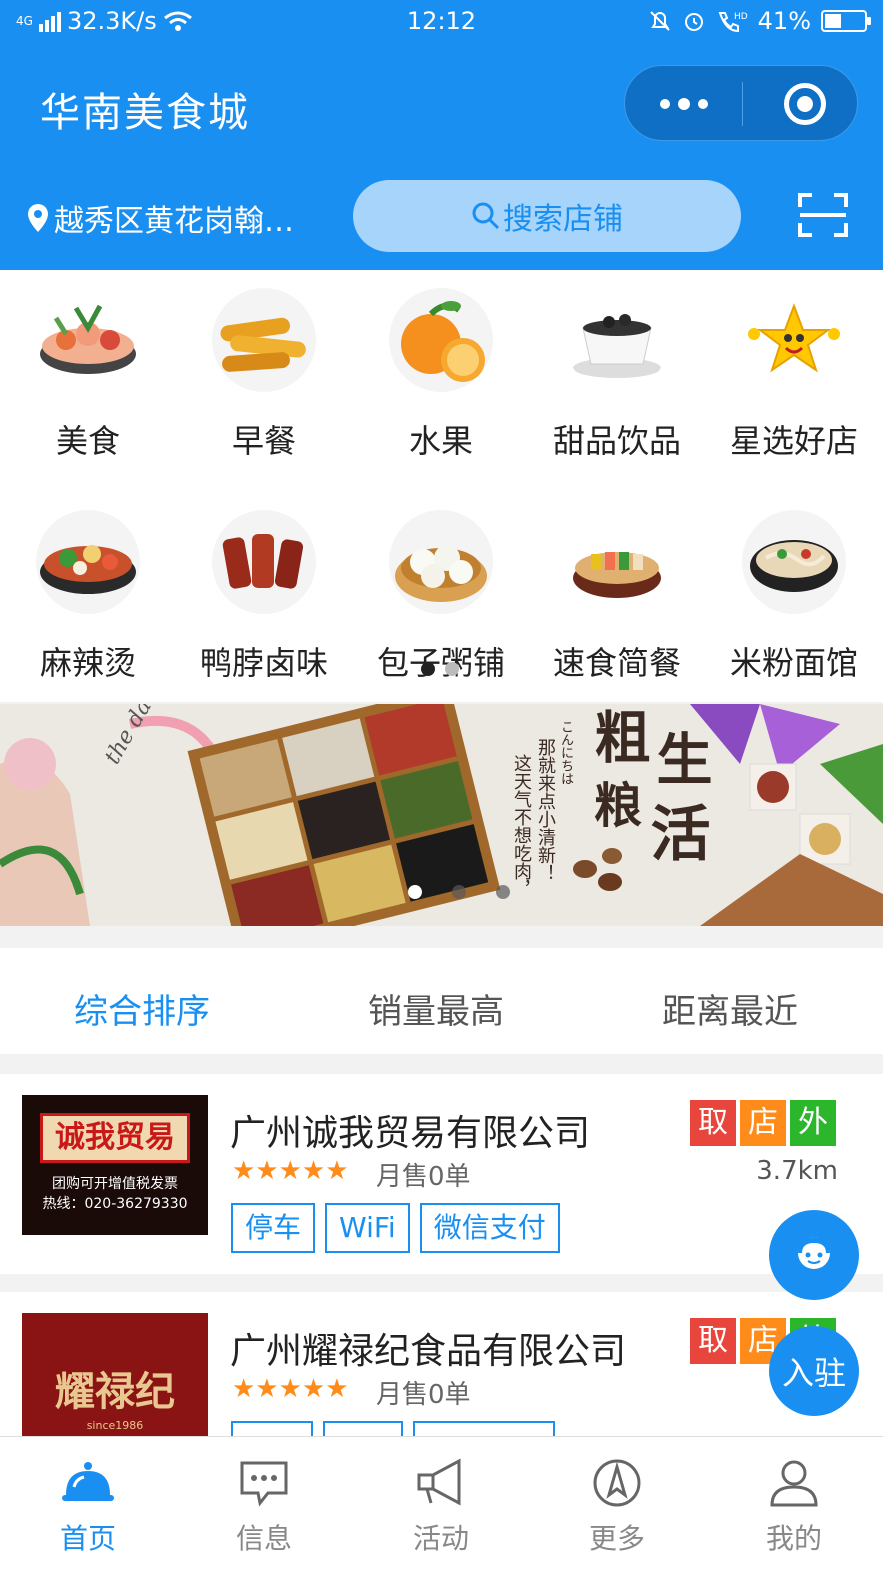 This screenshot has height=1570, width=883. Describe the element at coordinates (846, 21) in the screenshot. I see `battery-icon` at that location.